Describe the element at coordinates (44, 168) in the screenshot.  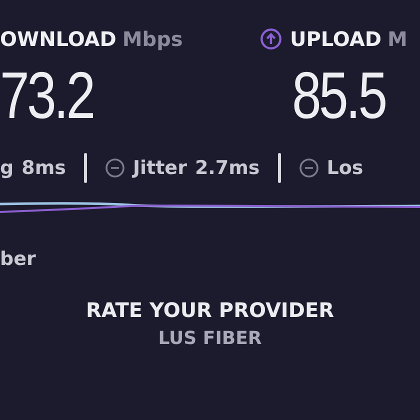
I see `metric-value: 8ms` at that location.